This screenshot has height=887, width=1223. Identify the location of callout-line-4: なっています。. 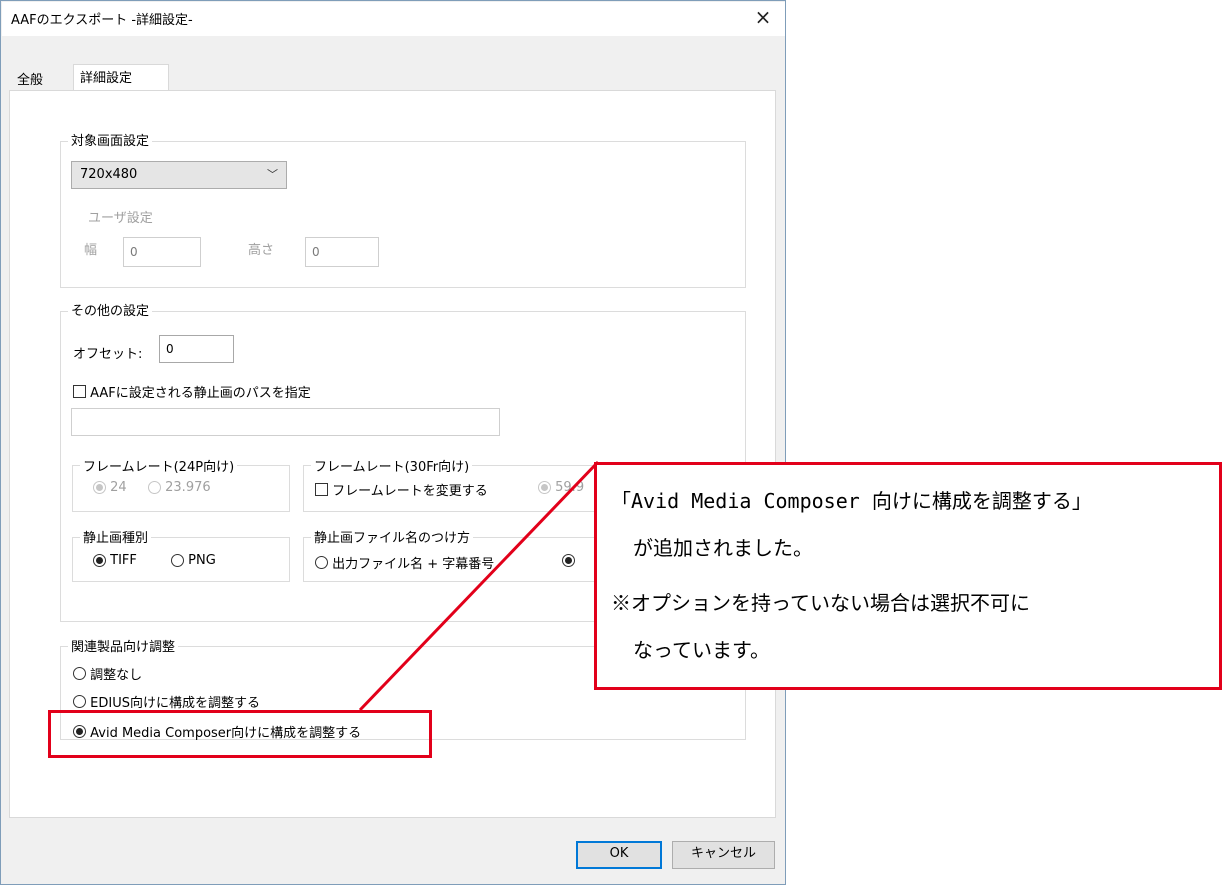
(701, 650).